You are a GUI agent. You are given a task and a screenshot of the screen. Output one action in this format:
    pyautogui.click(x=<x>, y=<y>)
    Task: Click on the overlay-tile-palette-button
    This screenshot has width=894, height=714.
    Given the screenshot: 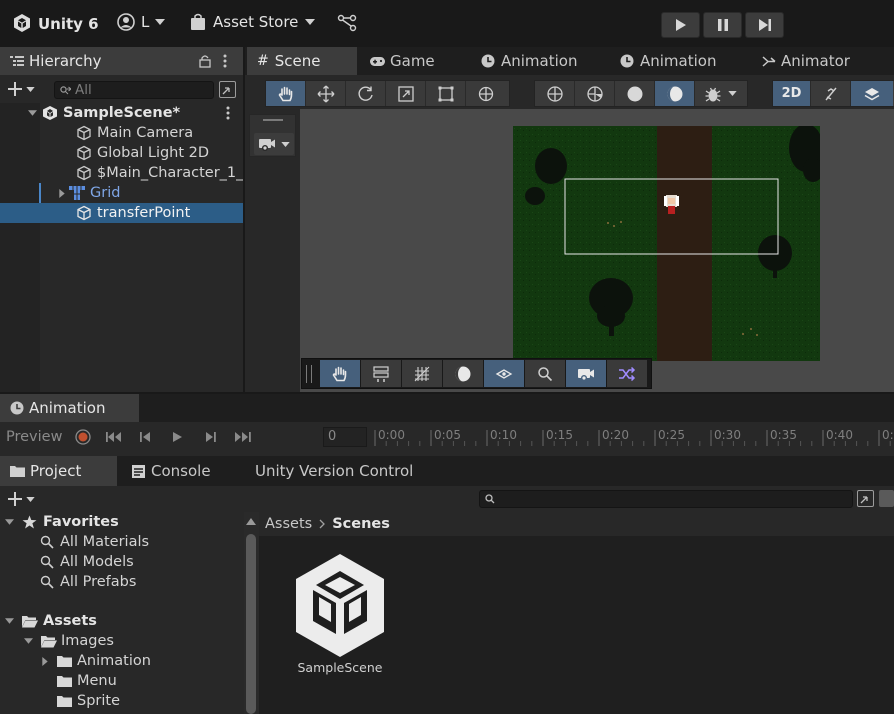 What is the action you would take?
    pyautogui.click(x=381, y=373)
    